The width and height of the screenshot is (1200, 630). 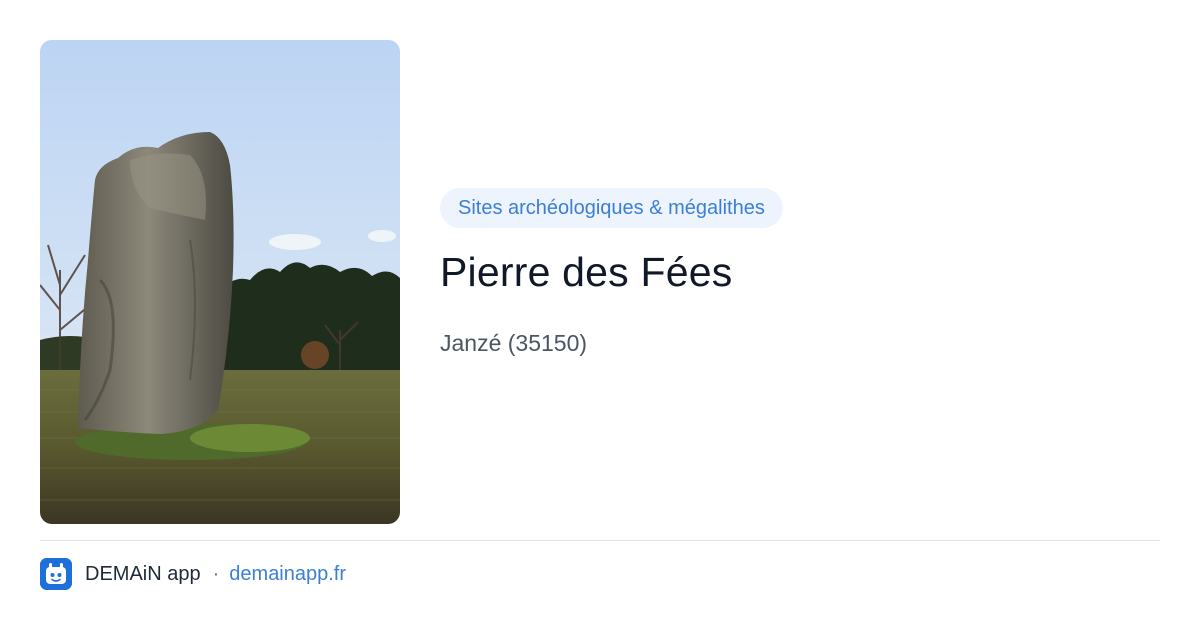 I want to click on app-url-link: demainapp.fr, so click(x=287, y=574).